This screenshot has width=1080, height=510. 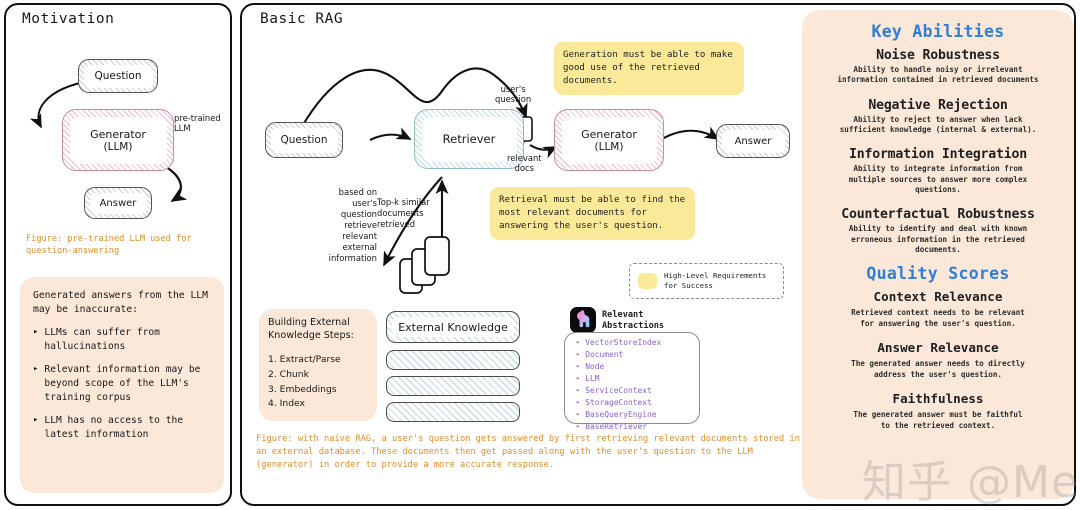 What do you see at coordinates (938, 399) in the screenshot?
I see `quality-title-2: Faithfulness` at bounding box center [938, 399].